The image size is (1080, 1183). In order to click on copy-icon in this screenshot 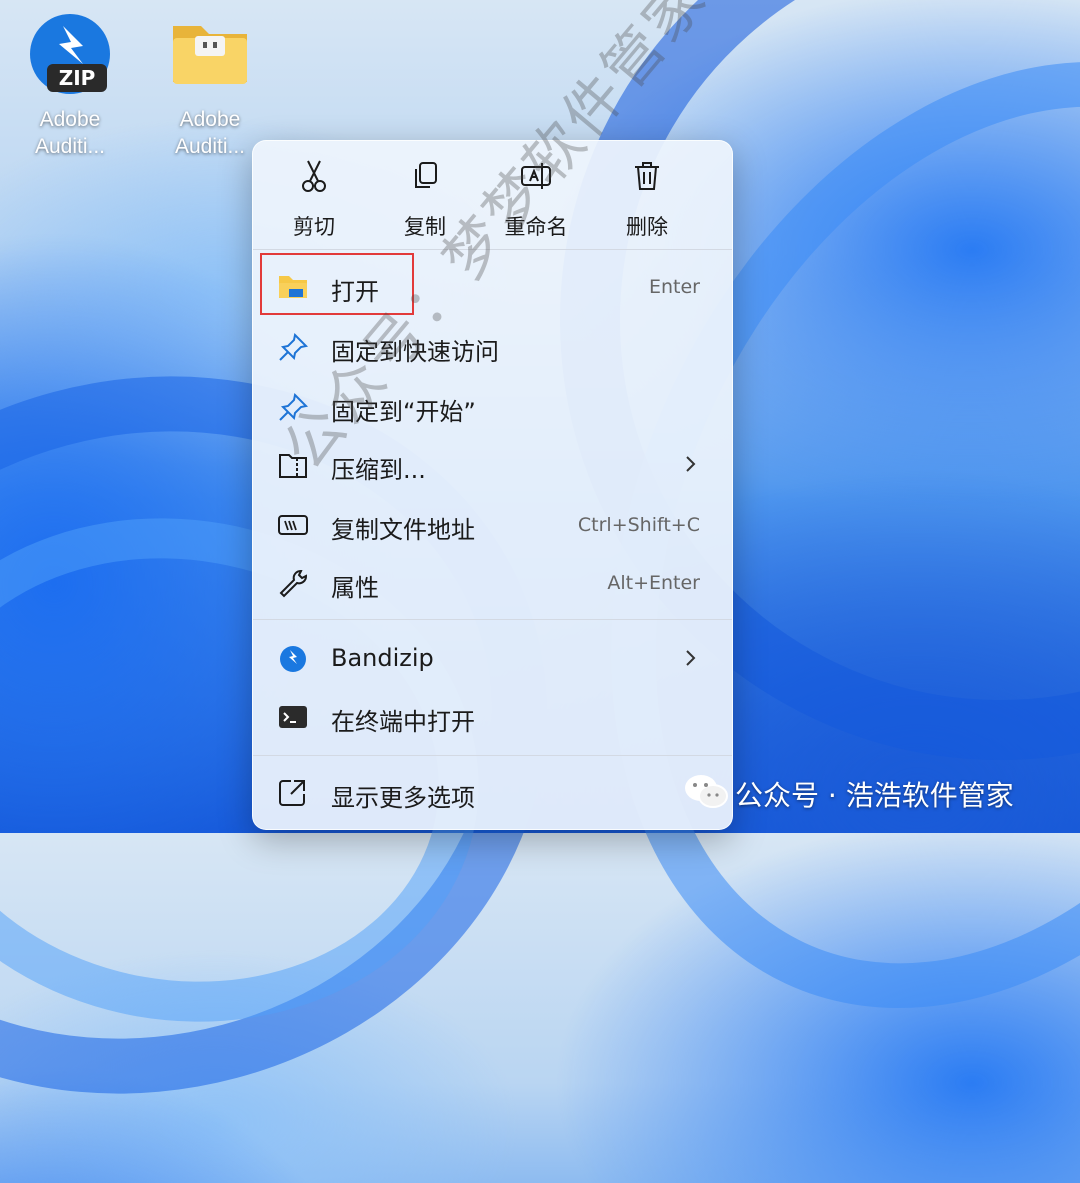, I will do `click(426, 175)`.